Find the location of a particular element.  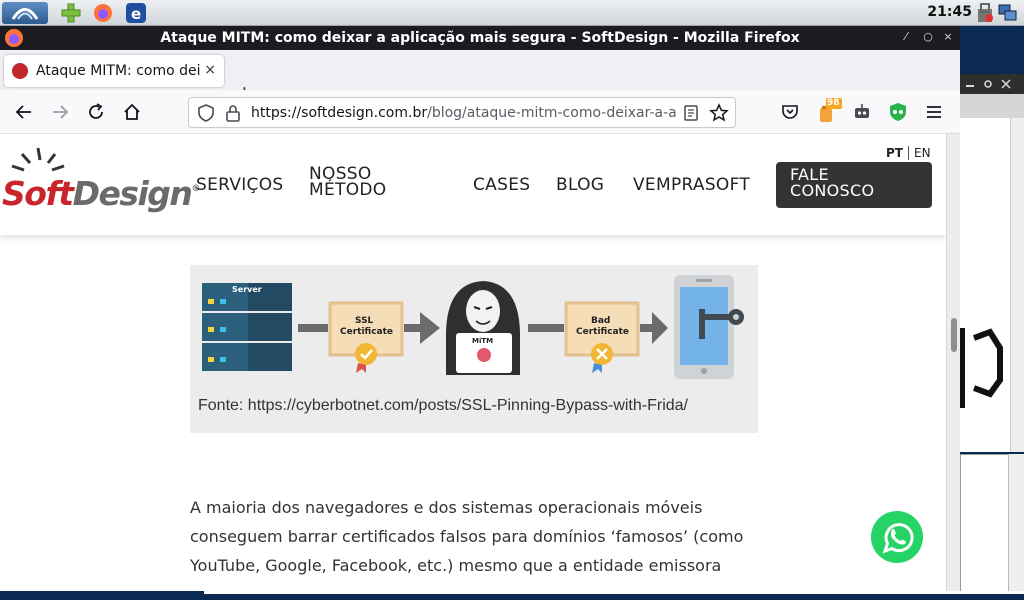

bad-label-2: Certificate is located at coordinates (602, 332).